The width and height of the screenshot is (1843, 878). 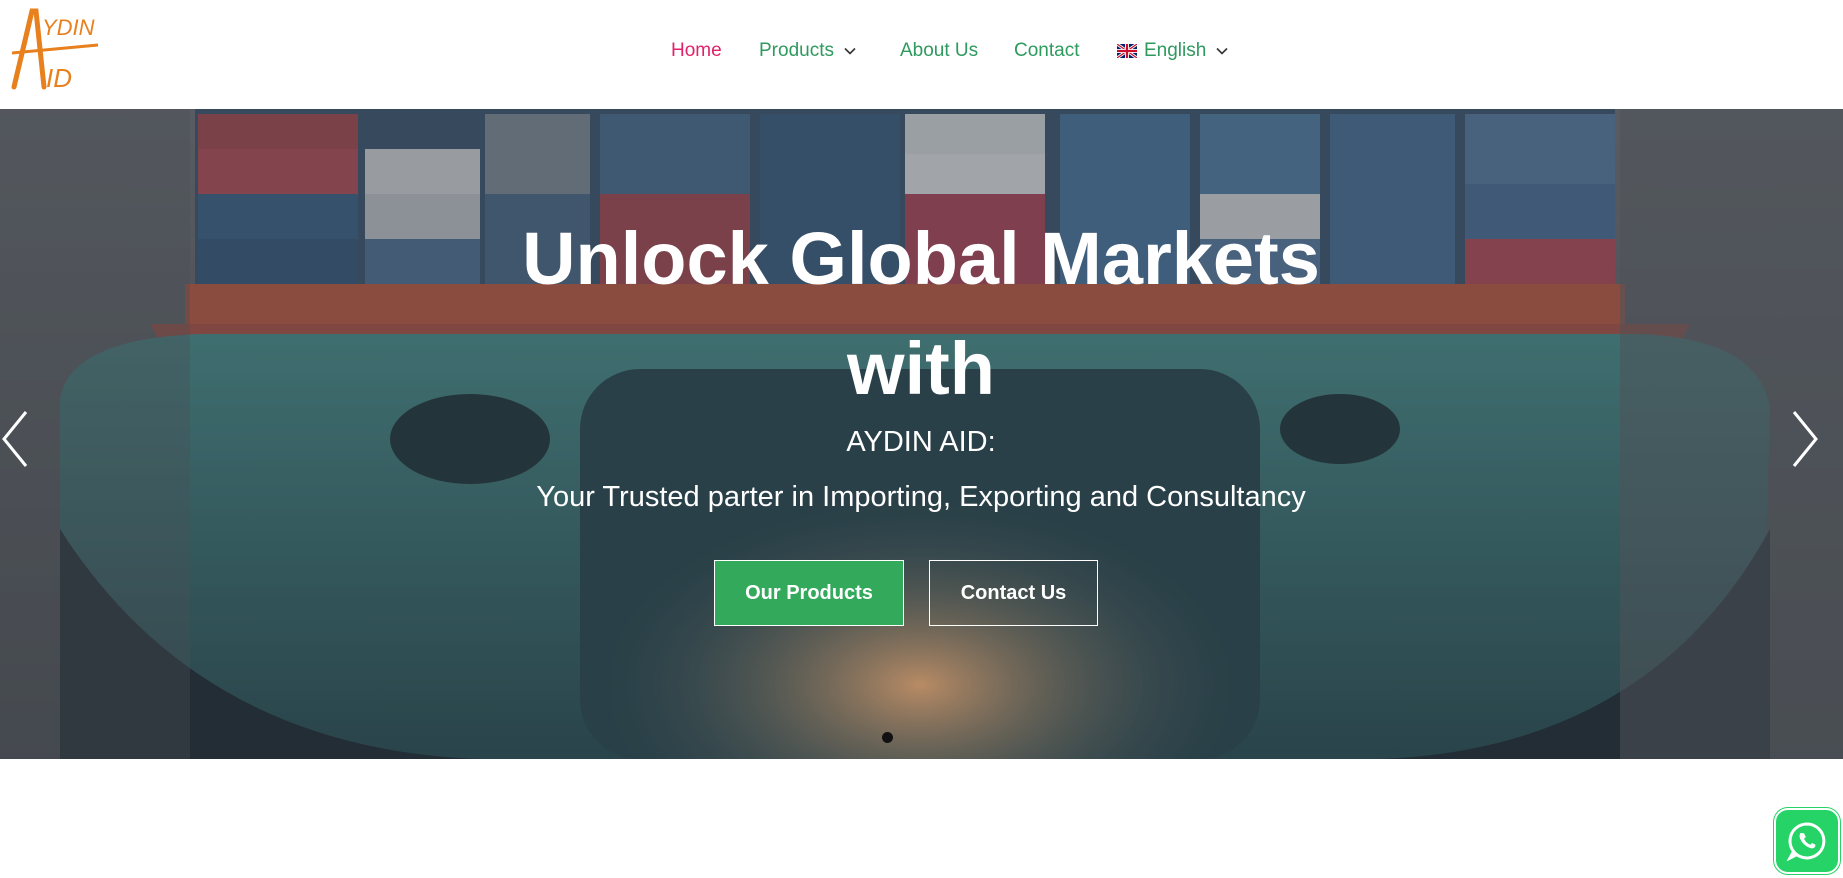 I want to click on chevron-left-icon, so click(x=15, y=439).